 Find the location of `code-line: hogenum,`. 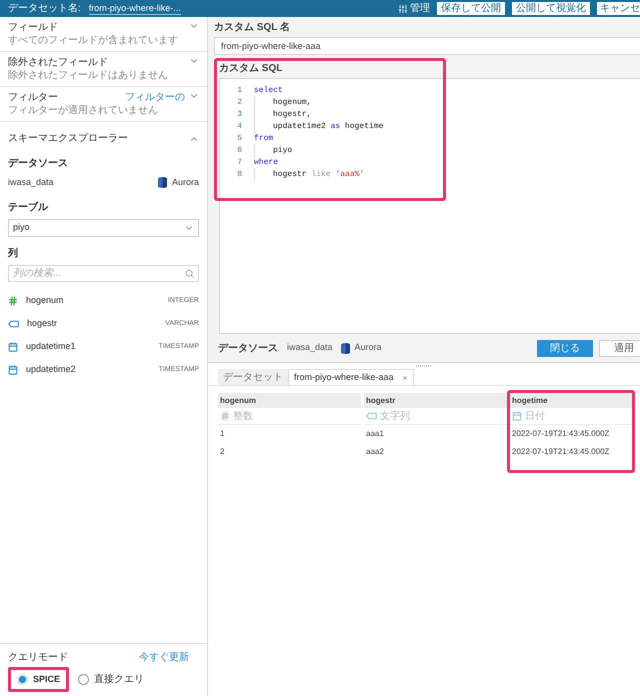

code-line: hogenum, is located at coordinates (283, 103).